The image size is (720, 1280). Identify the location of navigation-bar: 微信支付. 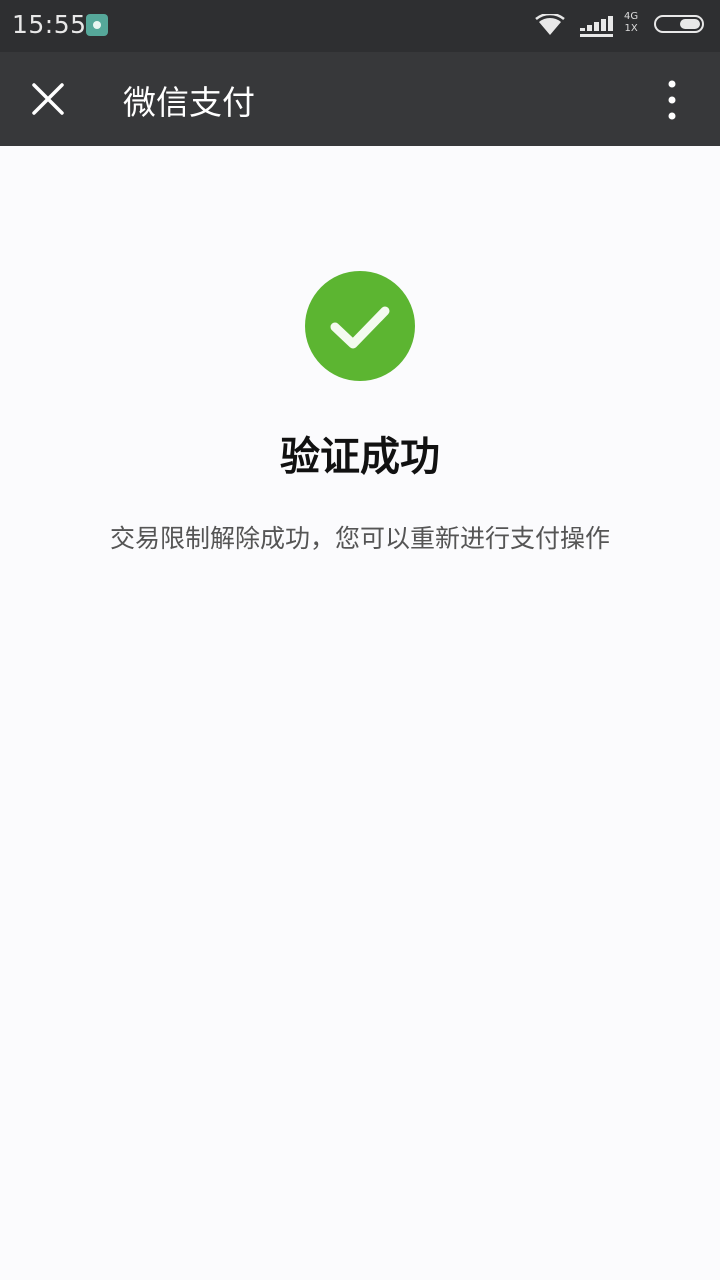
(360, 99).